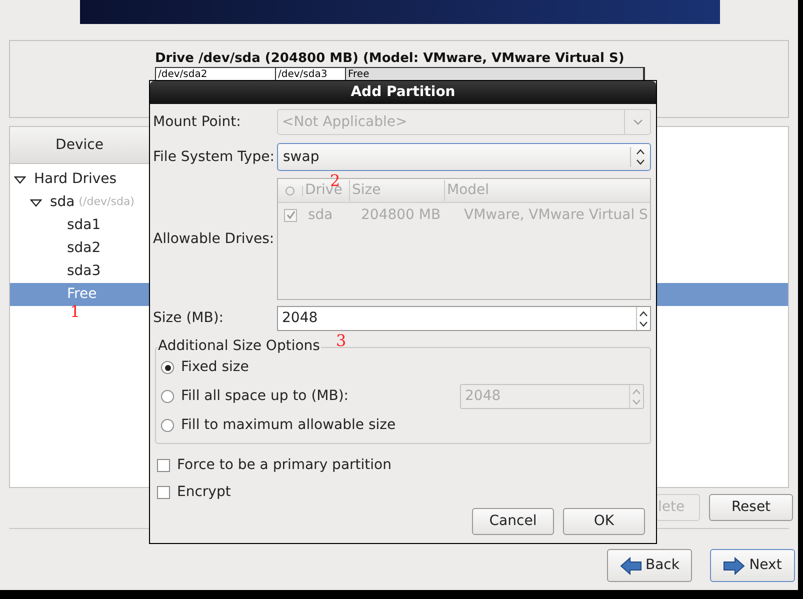 Image resolution: width=803 pixels, height=599 pixels. Describe the element at coordinates (390, 59) in the screenshot. I see `drive-title: Drive /dev/sda (204800 MB) (Model: VMware, VMware Virtual S)` at that location.